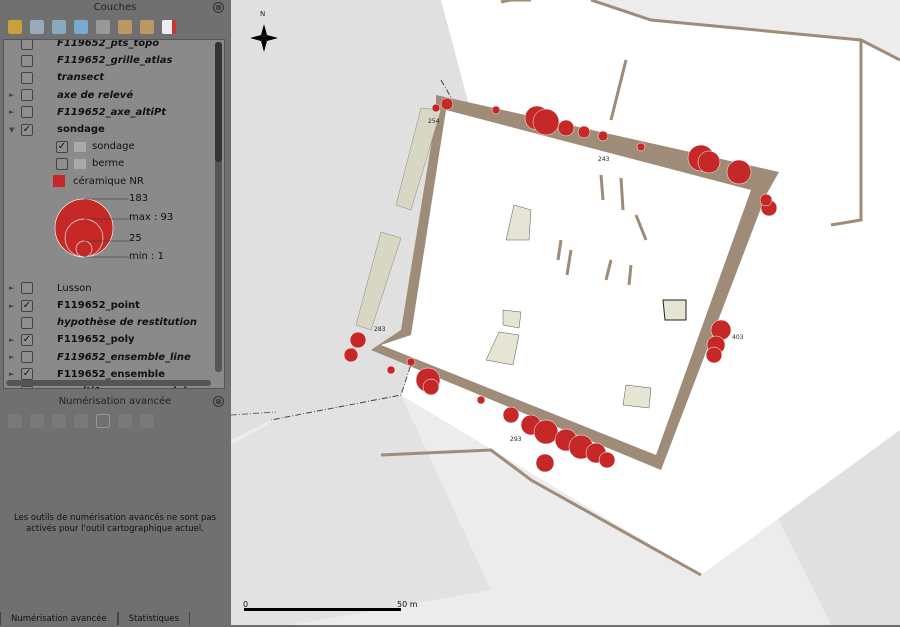  Describe the element at coordinates (125, 27) in the screenshot. I see `expand-all-icon` at that location.